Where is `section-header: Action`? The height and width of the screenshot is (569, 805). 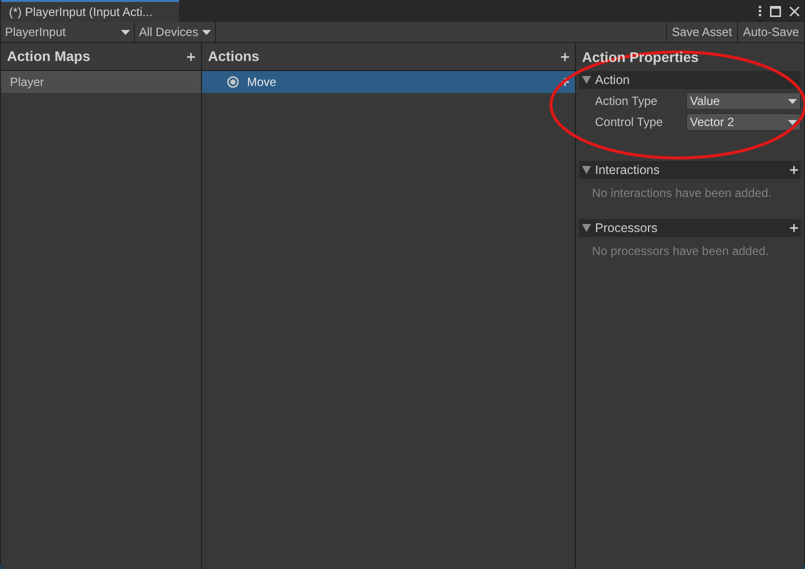 section-header: Action is located at coordinates (690, 80).